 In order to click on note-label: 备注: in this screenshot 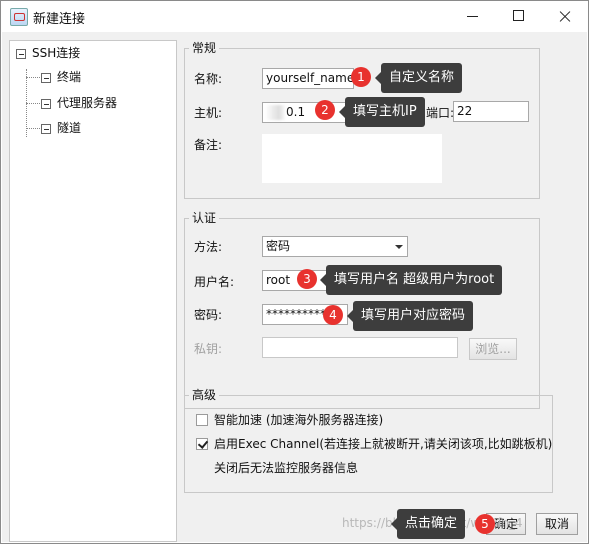, I will do `click(208, 145)`.